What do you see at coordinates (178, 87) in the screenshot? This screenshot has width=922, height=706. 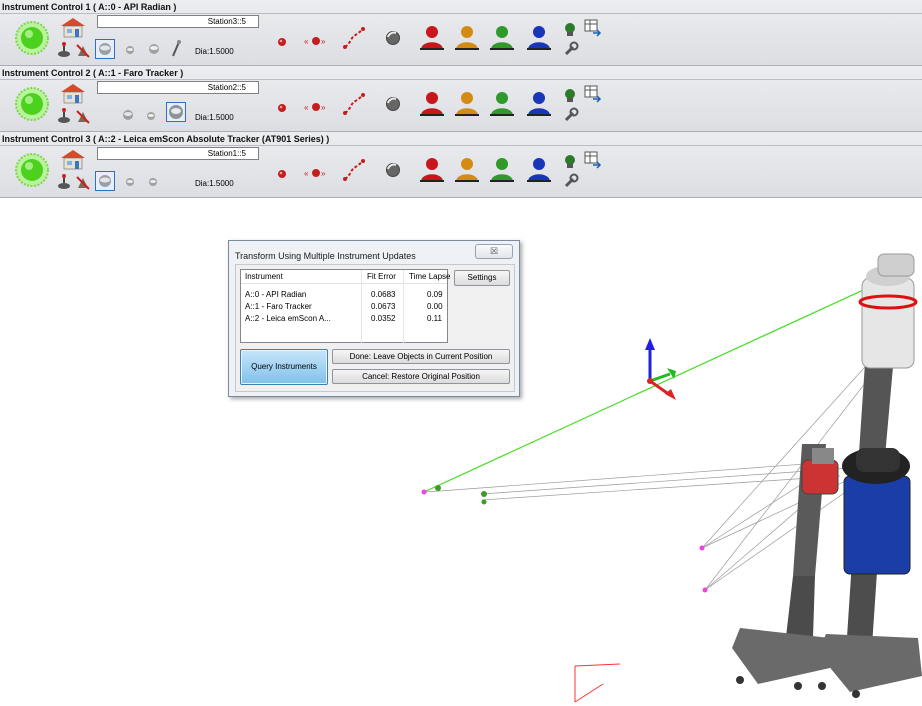 I see `station-field: Station2::5` at bounding box center [178, 87].